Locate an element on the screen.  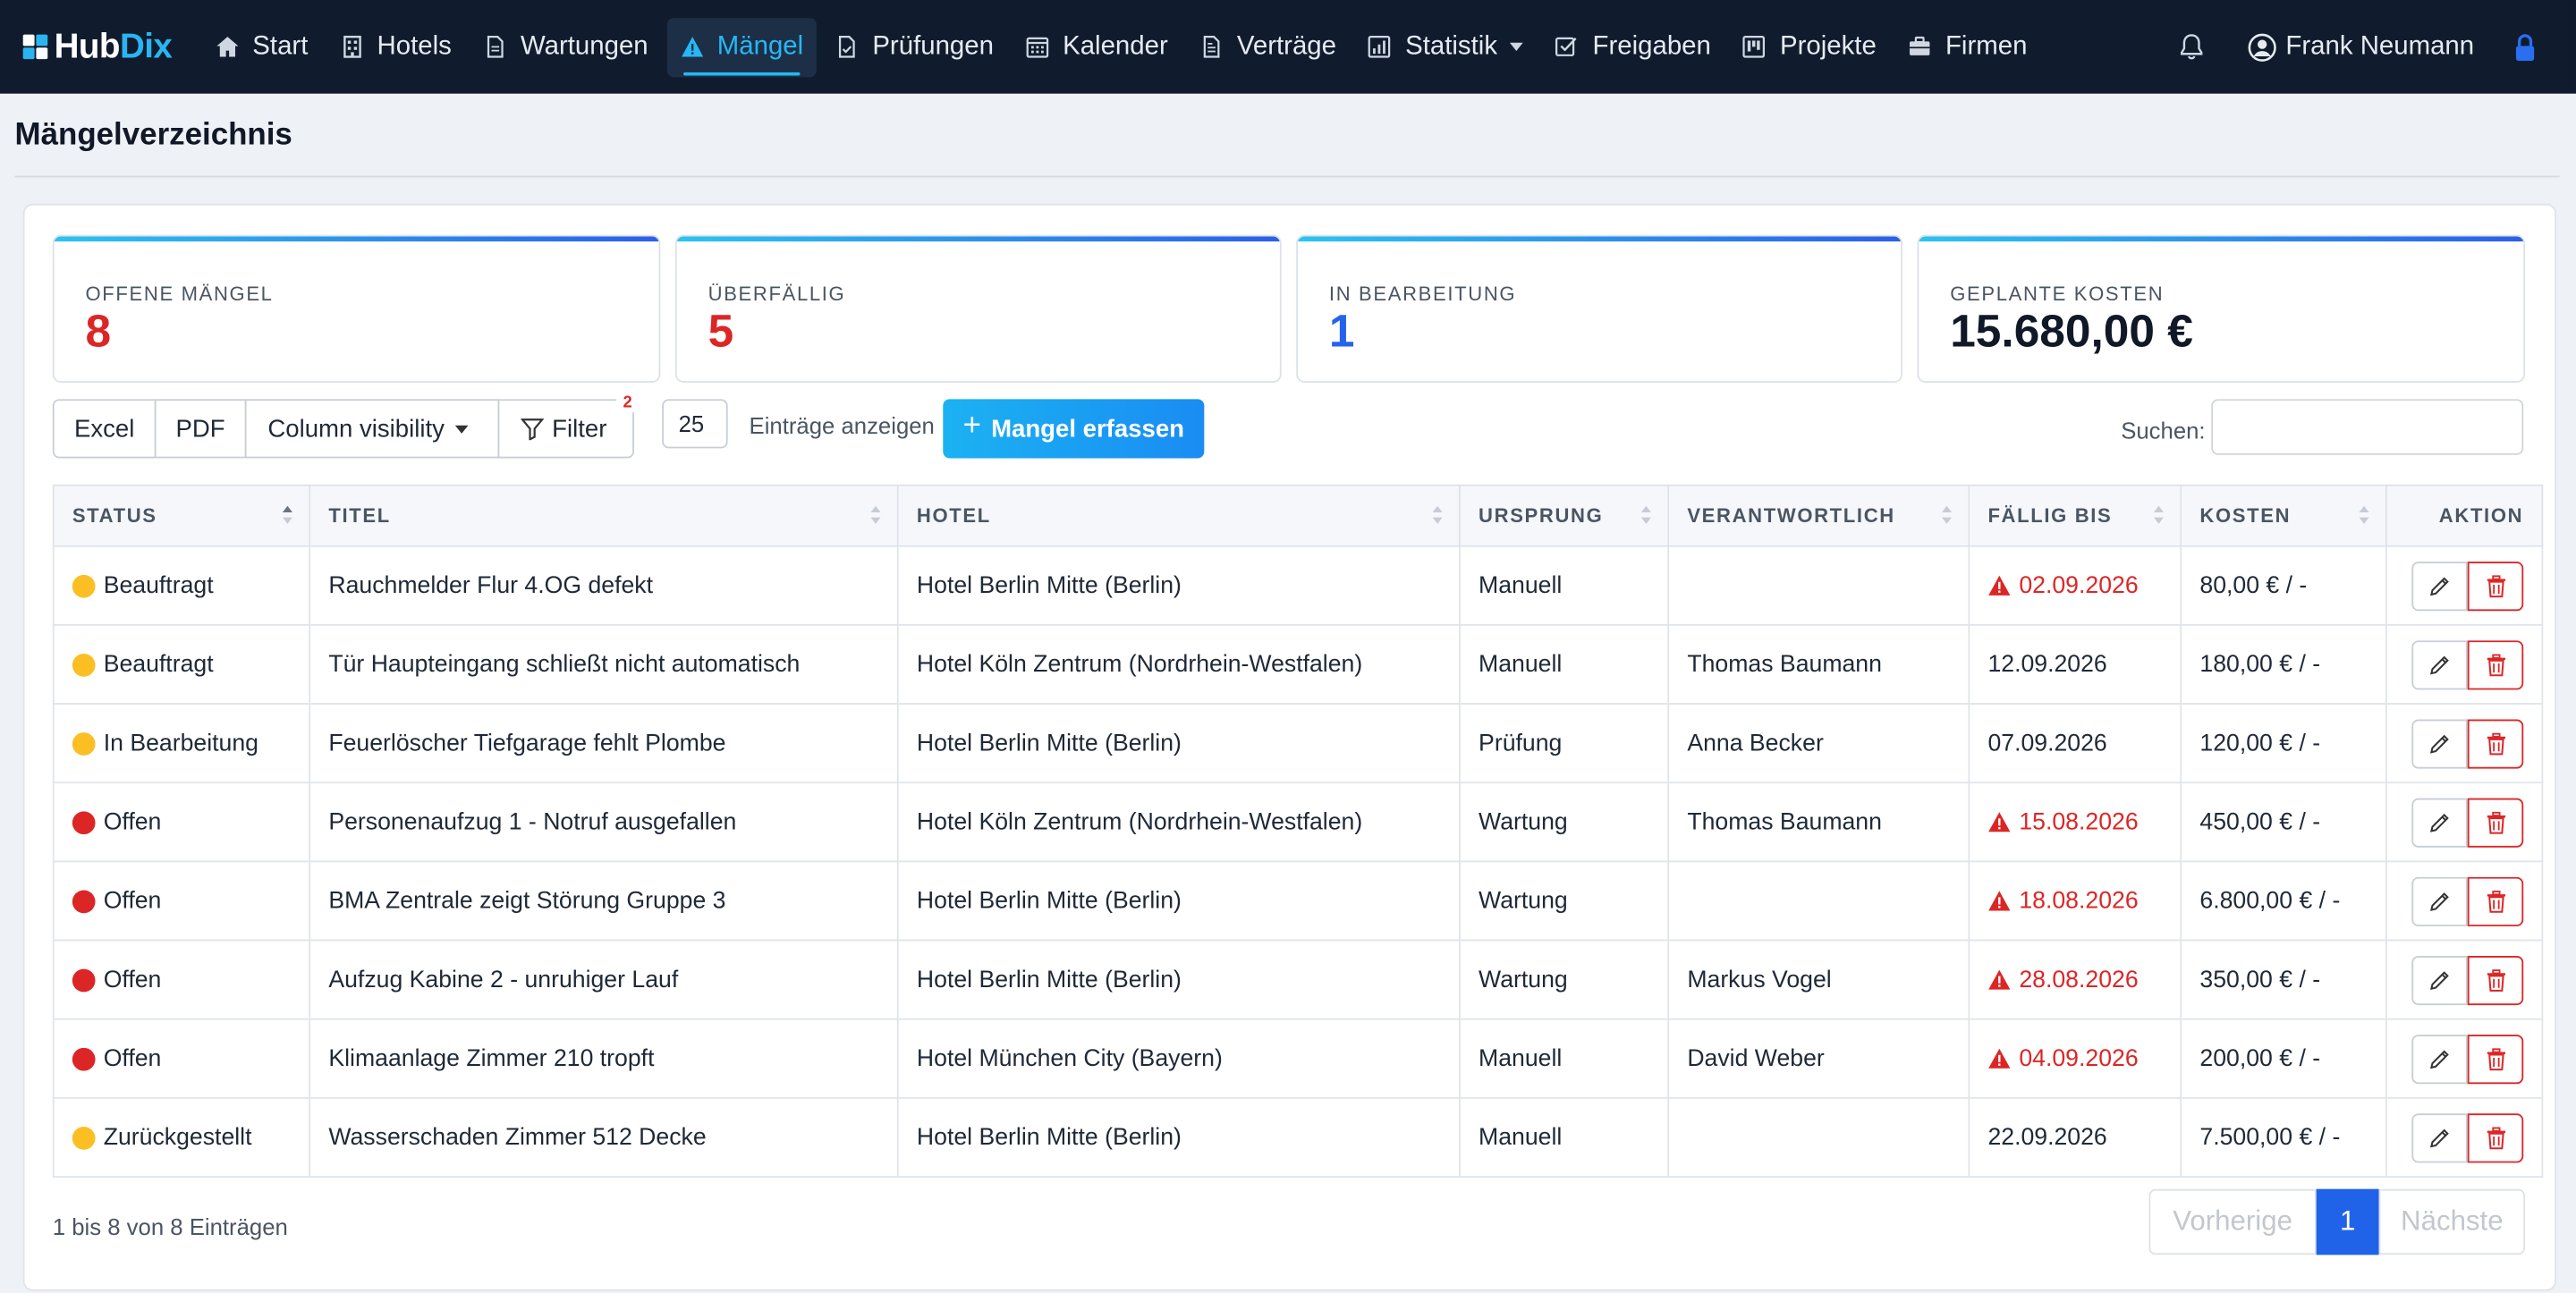
column-header-kosten: Kosten is located at coordinates (2283, 516).